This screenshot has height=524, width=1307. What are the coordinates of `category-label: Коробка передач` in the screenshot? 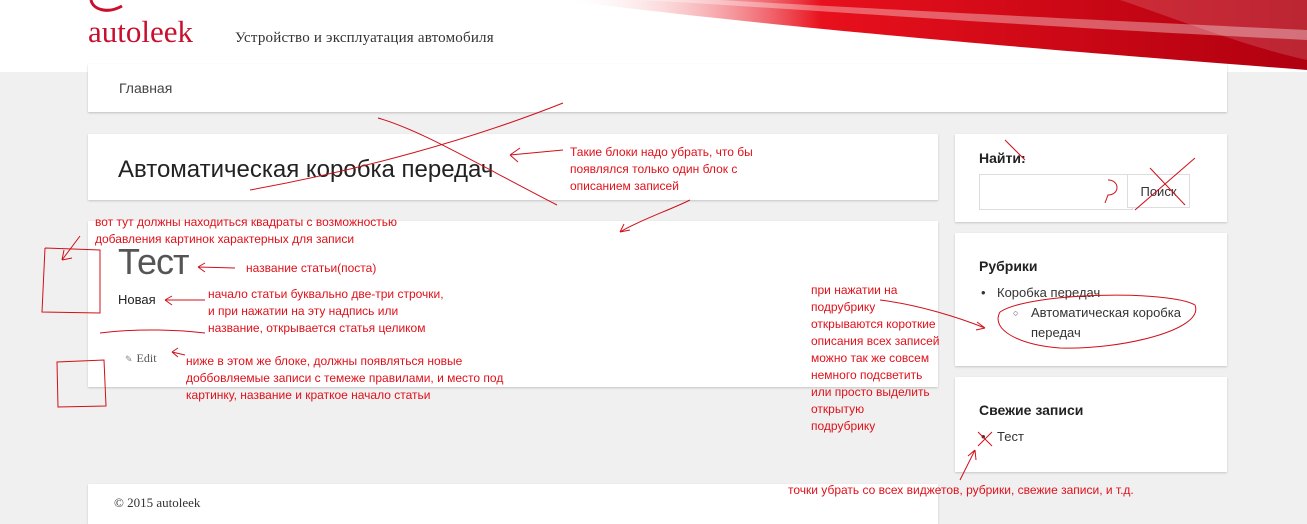 It's located at (1048, 292).